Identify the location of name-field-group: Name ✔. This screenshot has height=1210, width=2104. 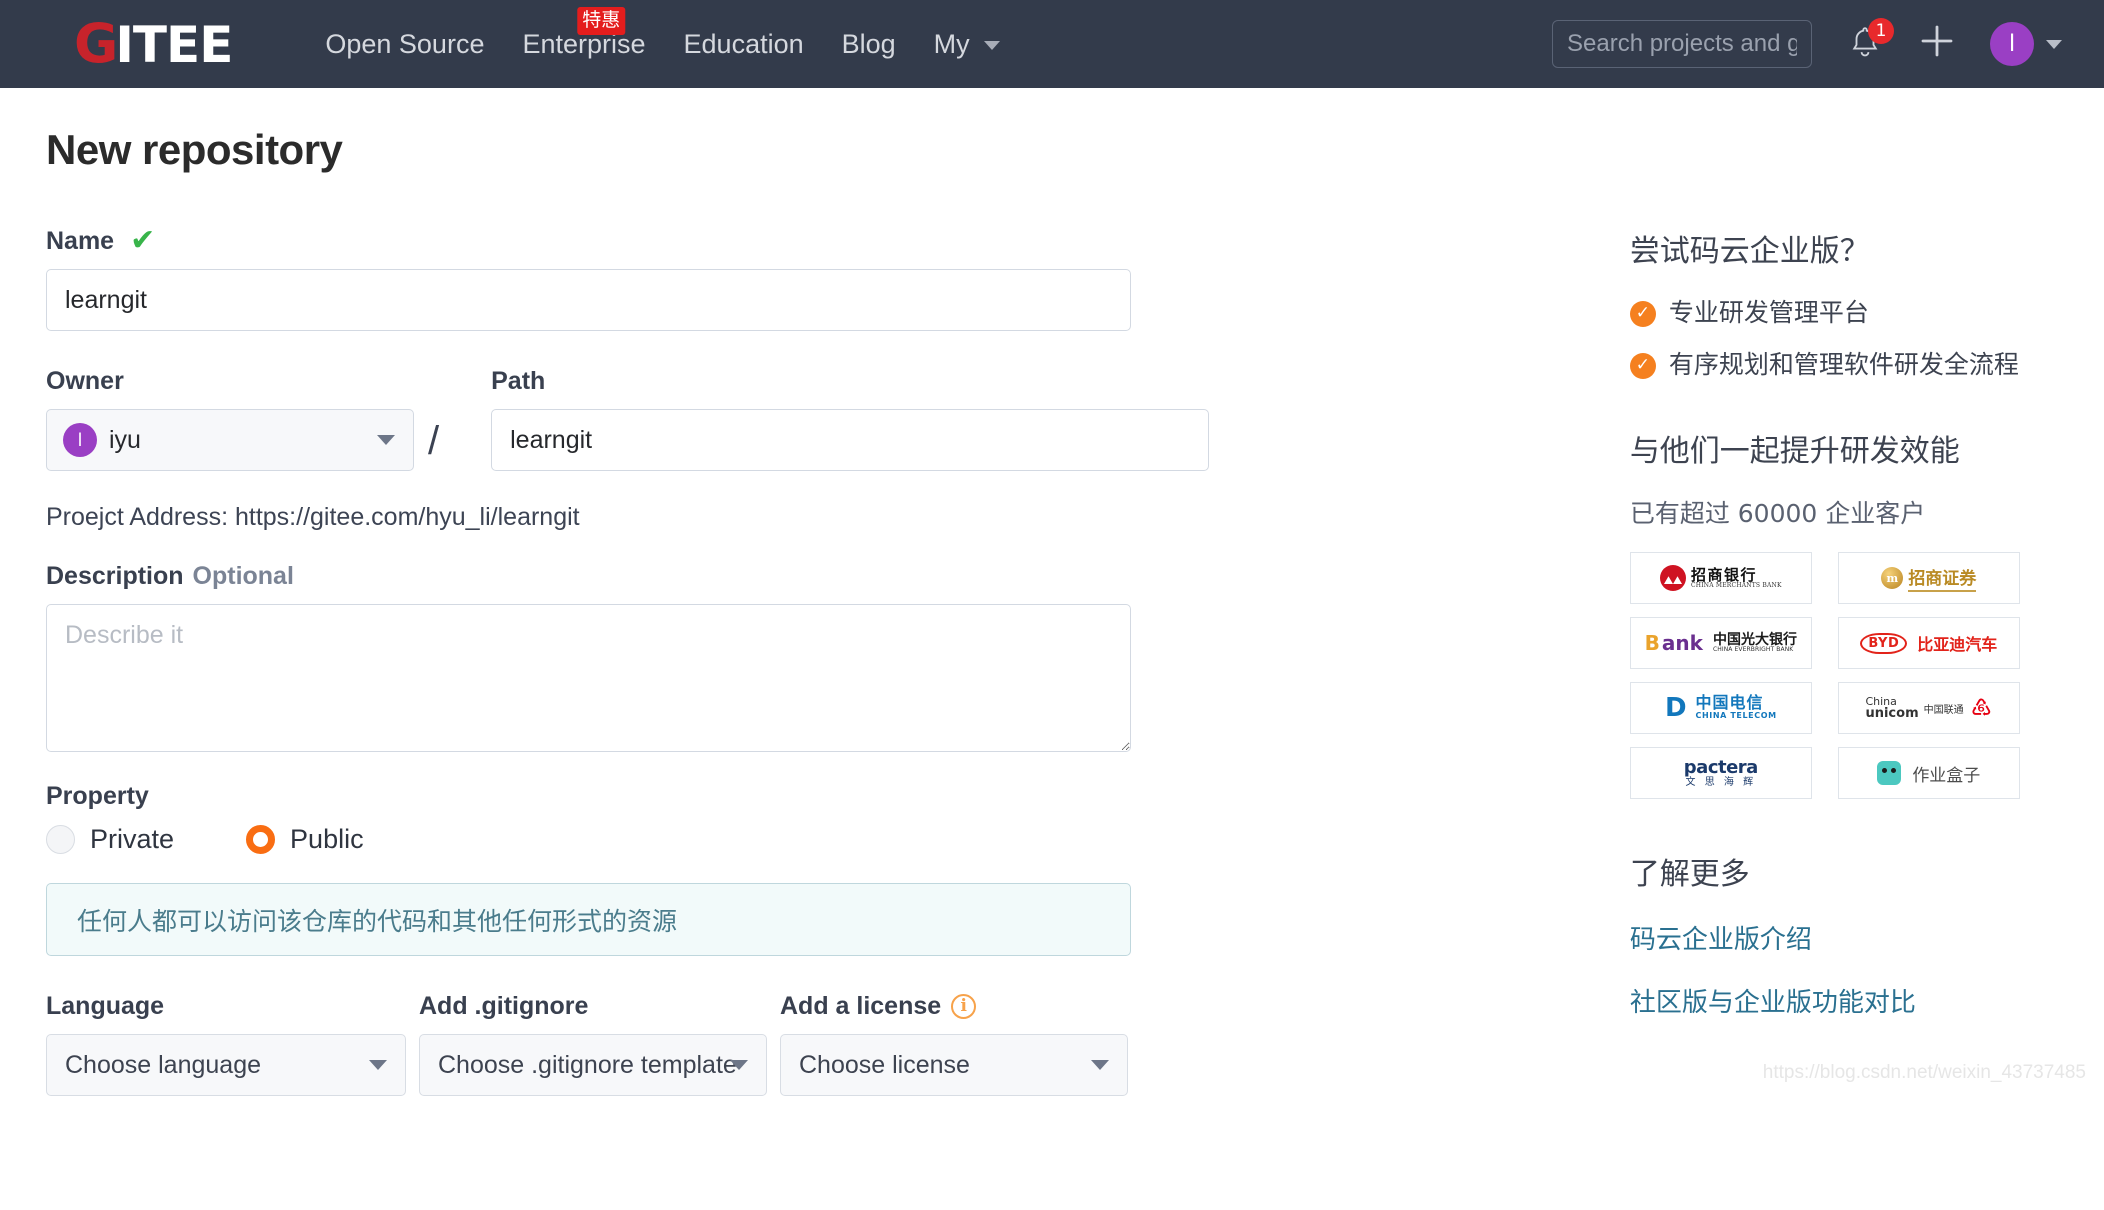
(773, 278).